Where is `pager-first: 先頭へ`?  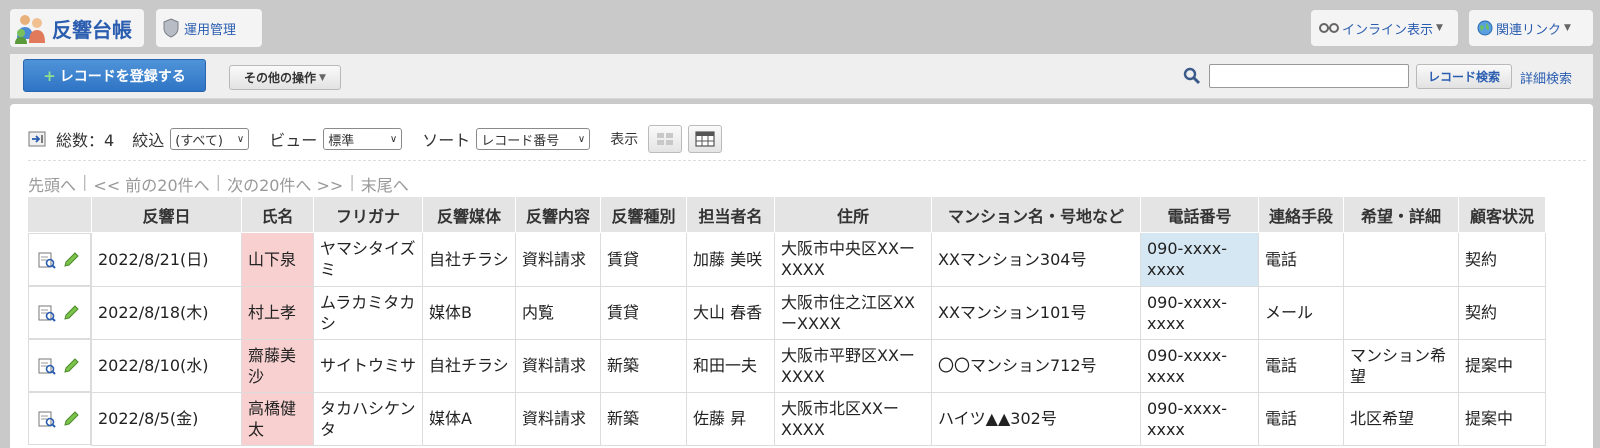 pager-first: 先頭へ is located at coordinates (52, 184).